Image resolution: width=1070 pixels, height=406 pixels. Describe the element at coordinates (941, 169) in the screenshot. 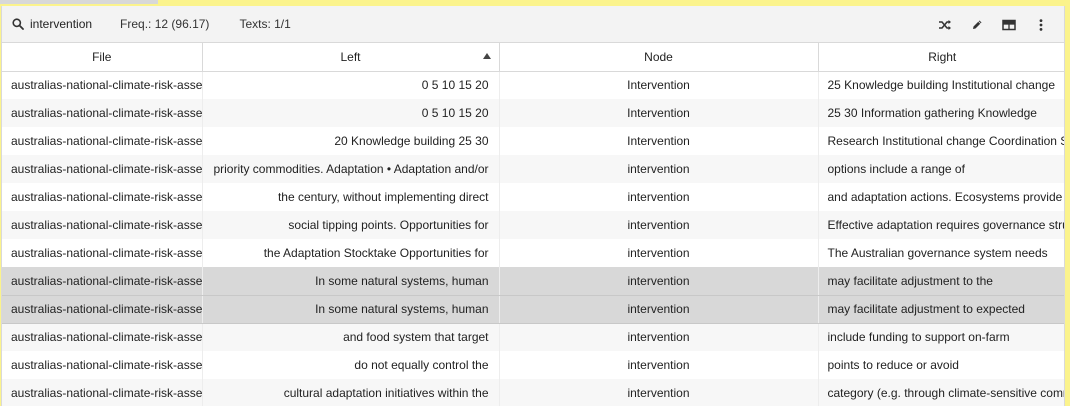

I see `cell-right: options include a range of` at that location.